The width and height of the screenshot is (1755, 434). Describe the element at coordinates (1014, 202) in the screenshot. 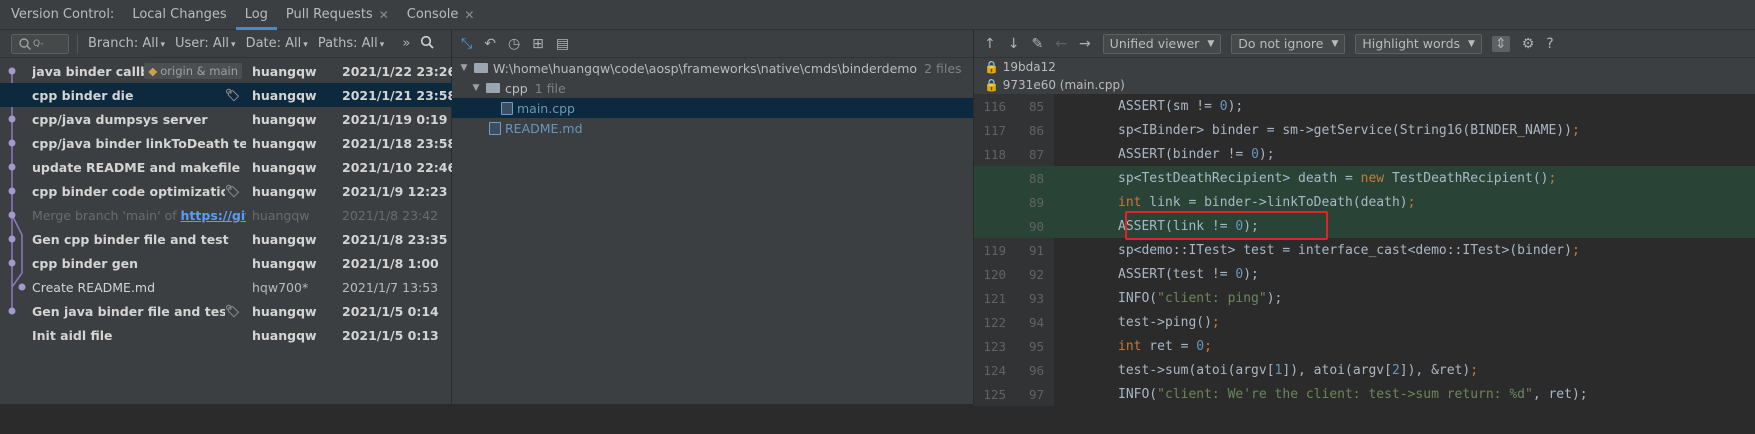

I see `line-gutter: 89` at that location.